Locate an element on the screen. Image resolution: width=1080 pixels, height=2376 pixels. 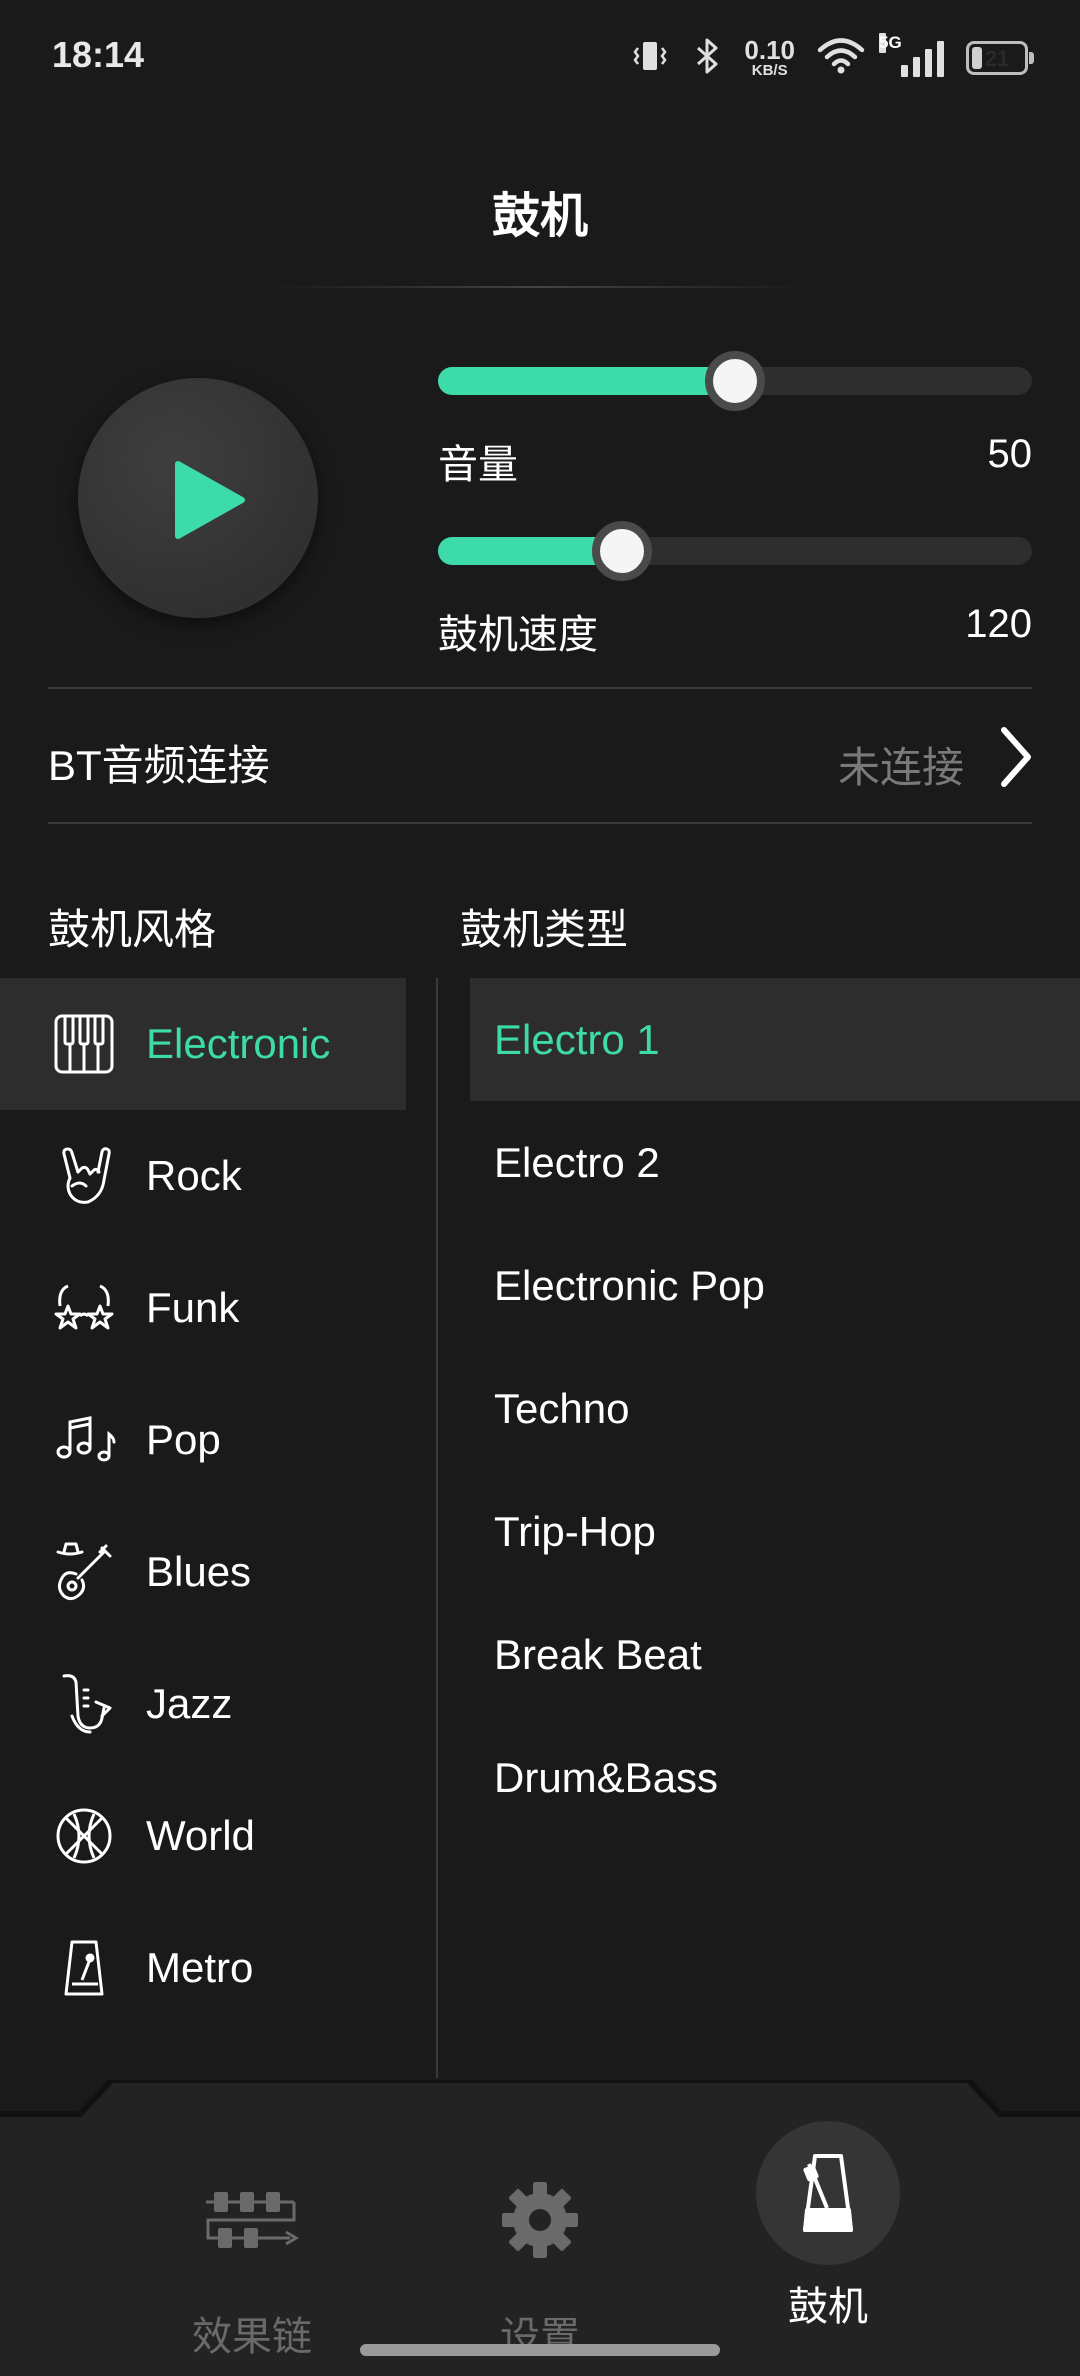
bt-audio-label: BT音频连接 is located at coordinates (159, 765).